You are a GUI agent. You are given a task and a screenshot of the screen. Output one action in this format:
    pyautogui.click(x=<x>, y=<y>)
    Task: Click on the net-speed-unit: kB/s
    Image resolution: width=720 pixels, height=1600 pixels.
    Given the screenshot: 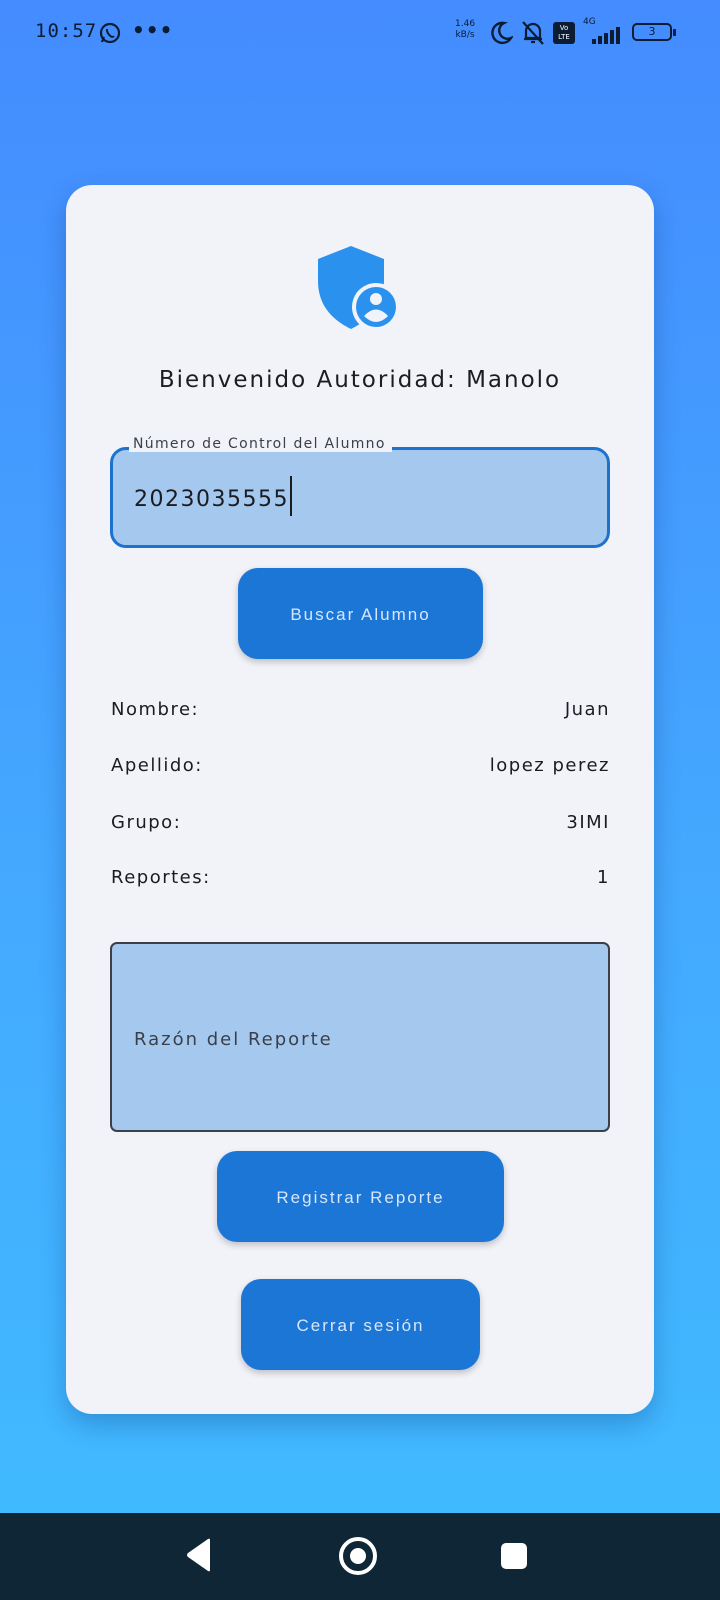 What is the action you would take?
    pyautogui.click(x=465, y=35)
    